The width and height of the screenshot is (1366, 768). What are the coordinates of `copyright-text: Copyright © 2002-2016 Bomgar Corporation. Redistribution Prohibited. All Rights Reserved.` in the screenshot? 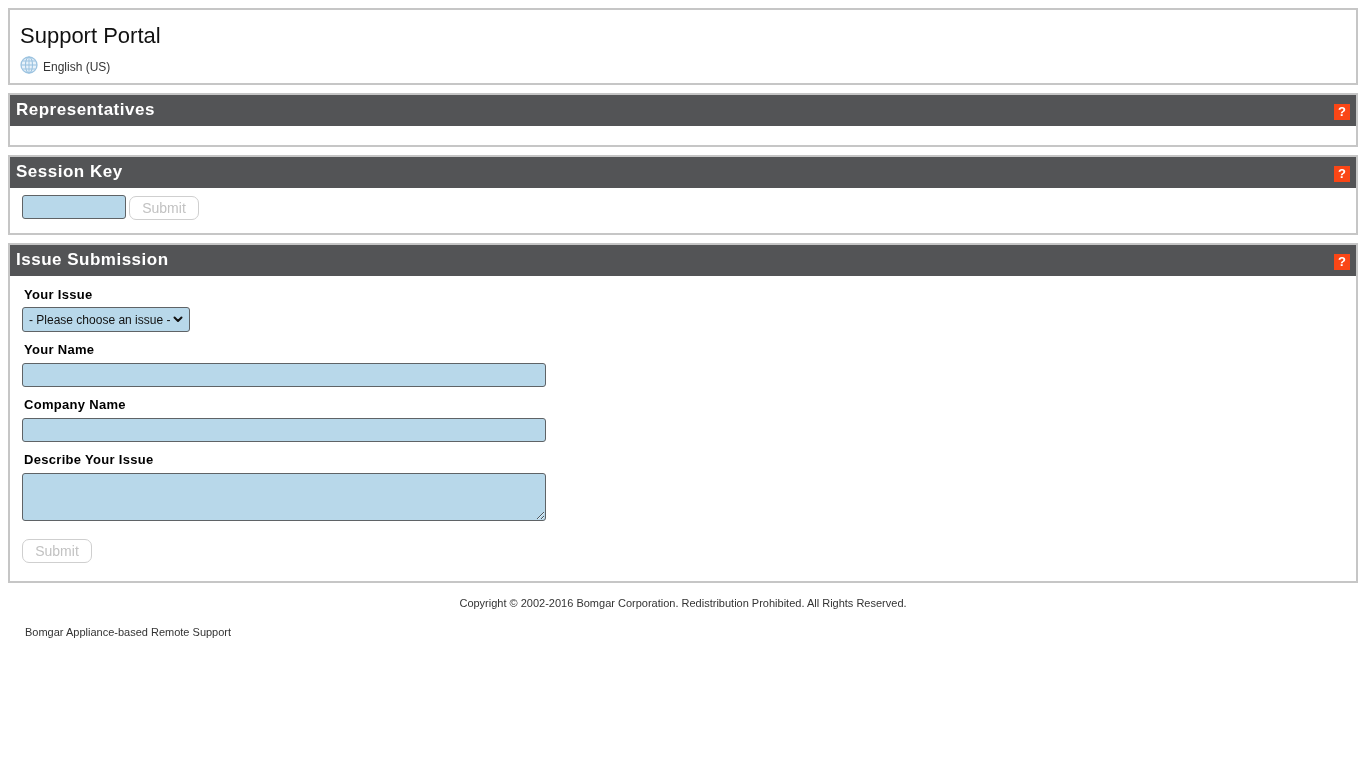 It's located at (683, 603).